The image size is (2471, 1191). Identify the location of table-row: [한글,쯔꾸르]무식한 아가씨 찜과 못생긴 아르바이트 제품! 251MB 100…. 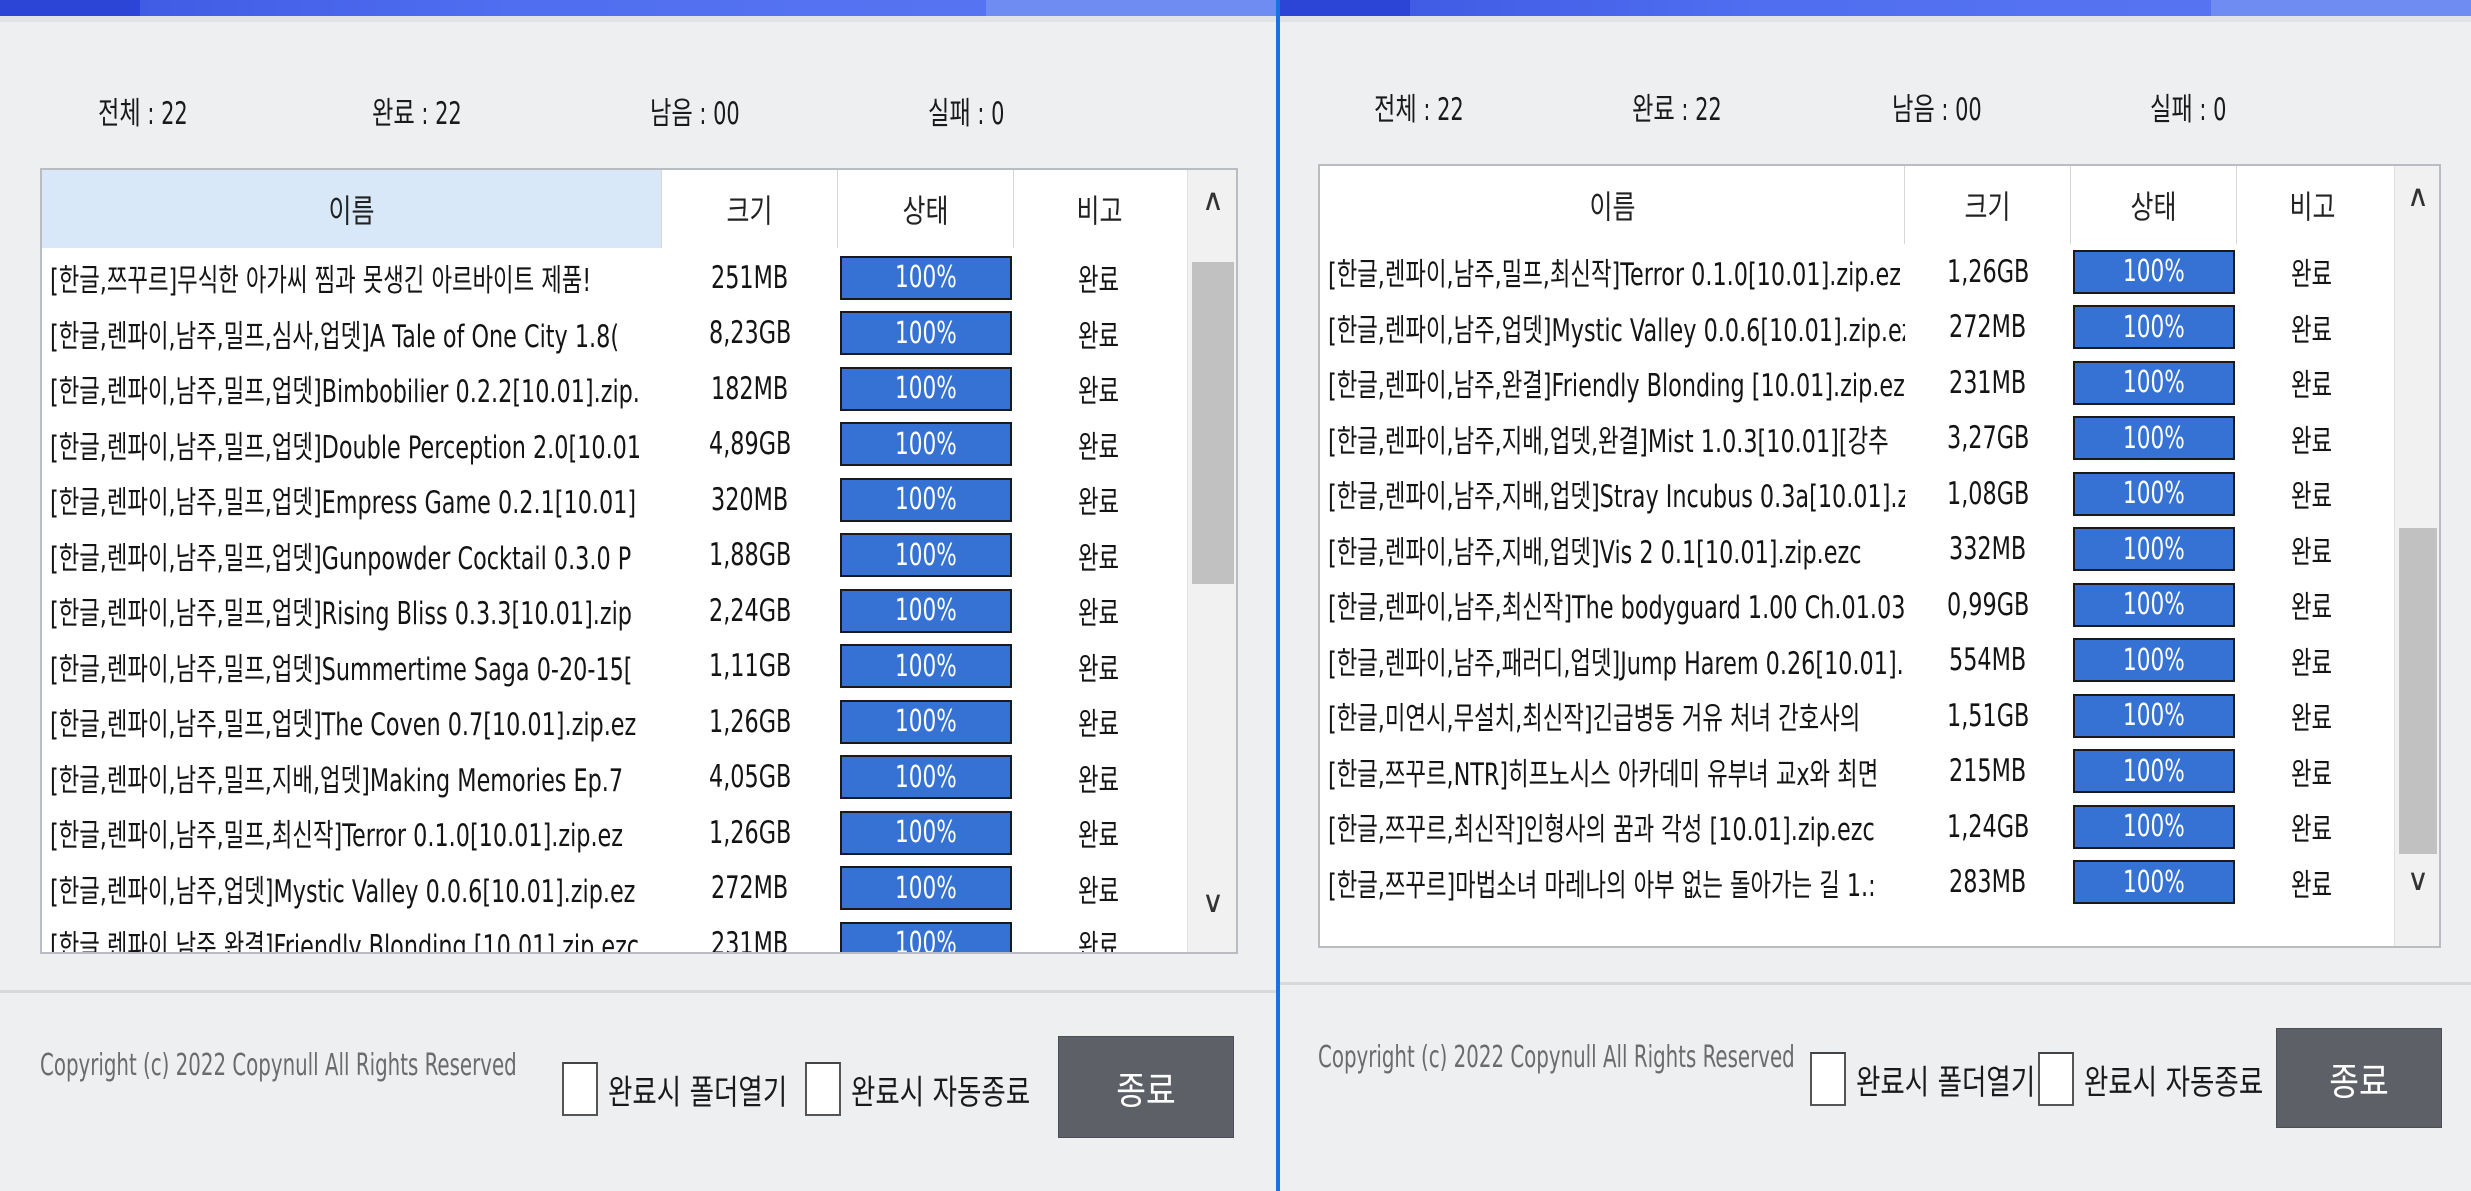
(613, 278).